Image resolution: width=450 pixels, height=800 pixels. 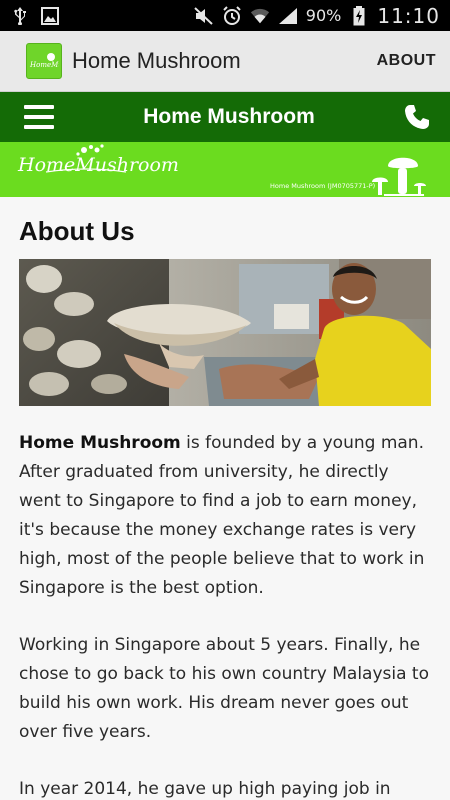 I want to click on app-logo-text: HomeMushroom, so click(x=44, y=65).